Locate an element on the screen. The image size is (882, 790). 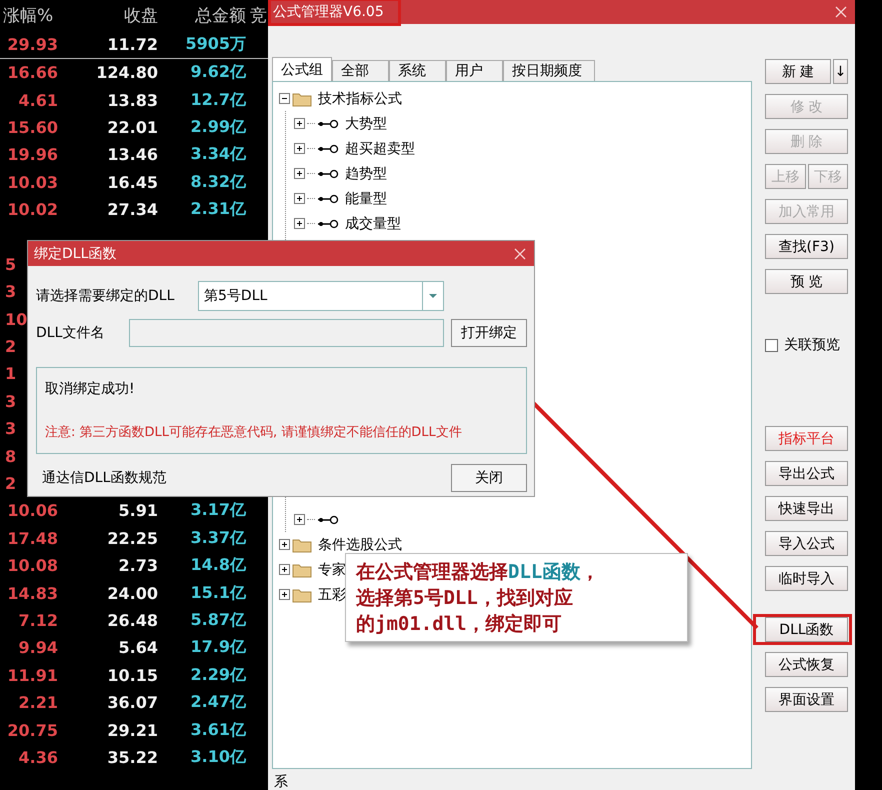
table-cell: 3.37亿 is located at coordinates (218, 538).